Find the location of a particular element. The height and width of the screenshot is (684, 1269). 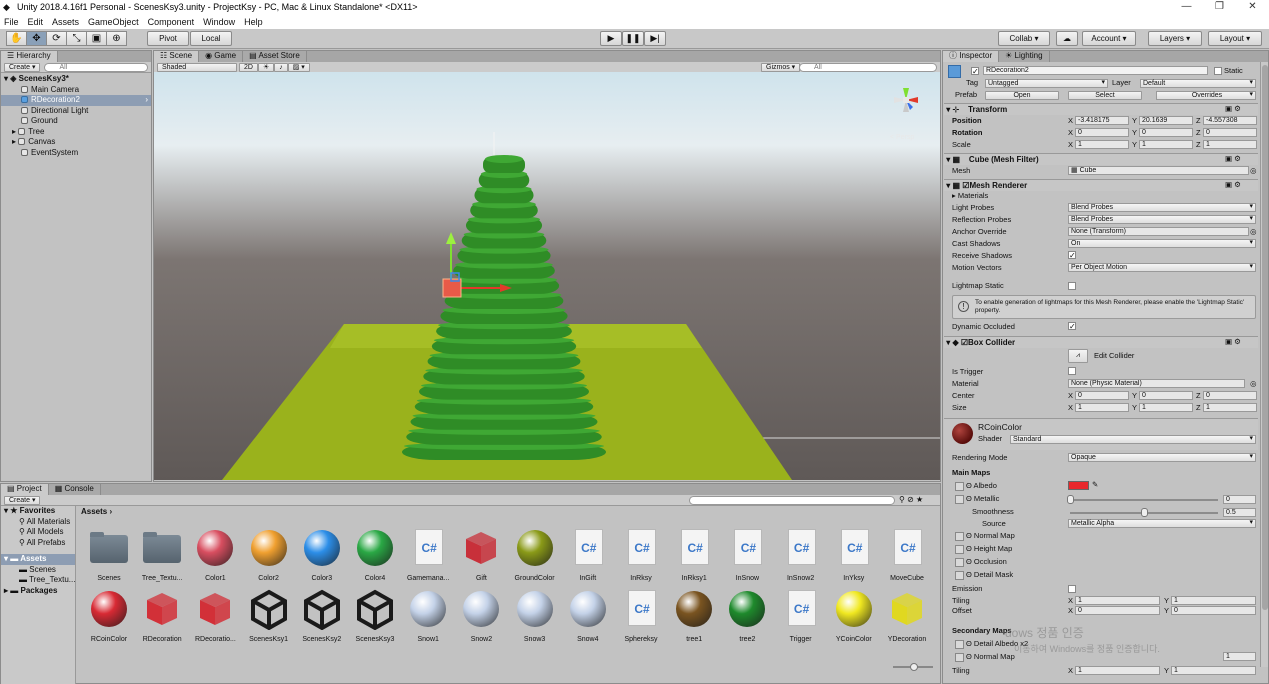

tab-lighting: ☀ Lighting is located at coordinates (1024, 56).